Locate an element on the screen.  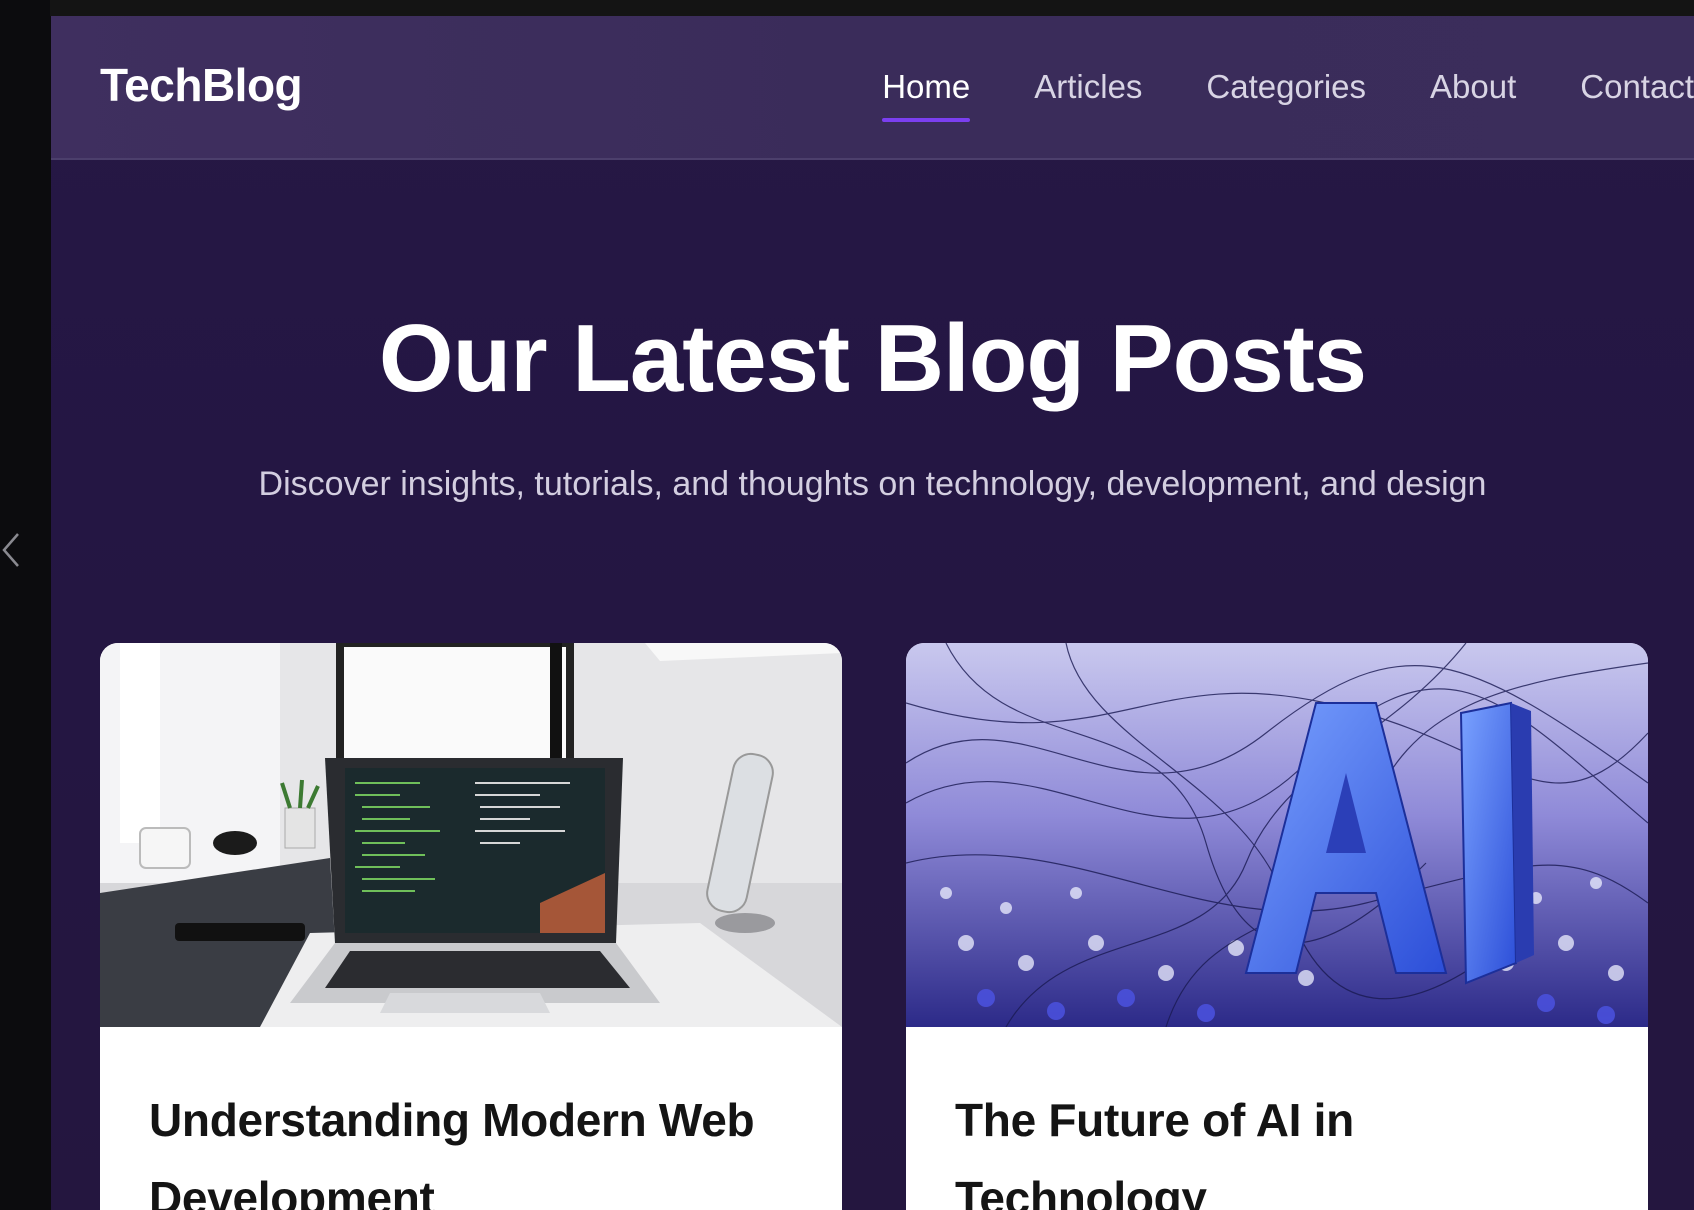
post-card-body: Understanding Modern Web Development is located at coordinates (471, 1118).